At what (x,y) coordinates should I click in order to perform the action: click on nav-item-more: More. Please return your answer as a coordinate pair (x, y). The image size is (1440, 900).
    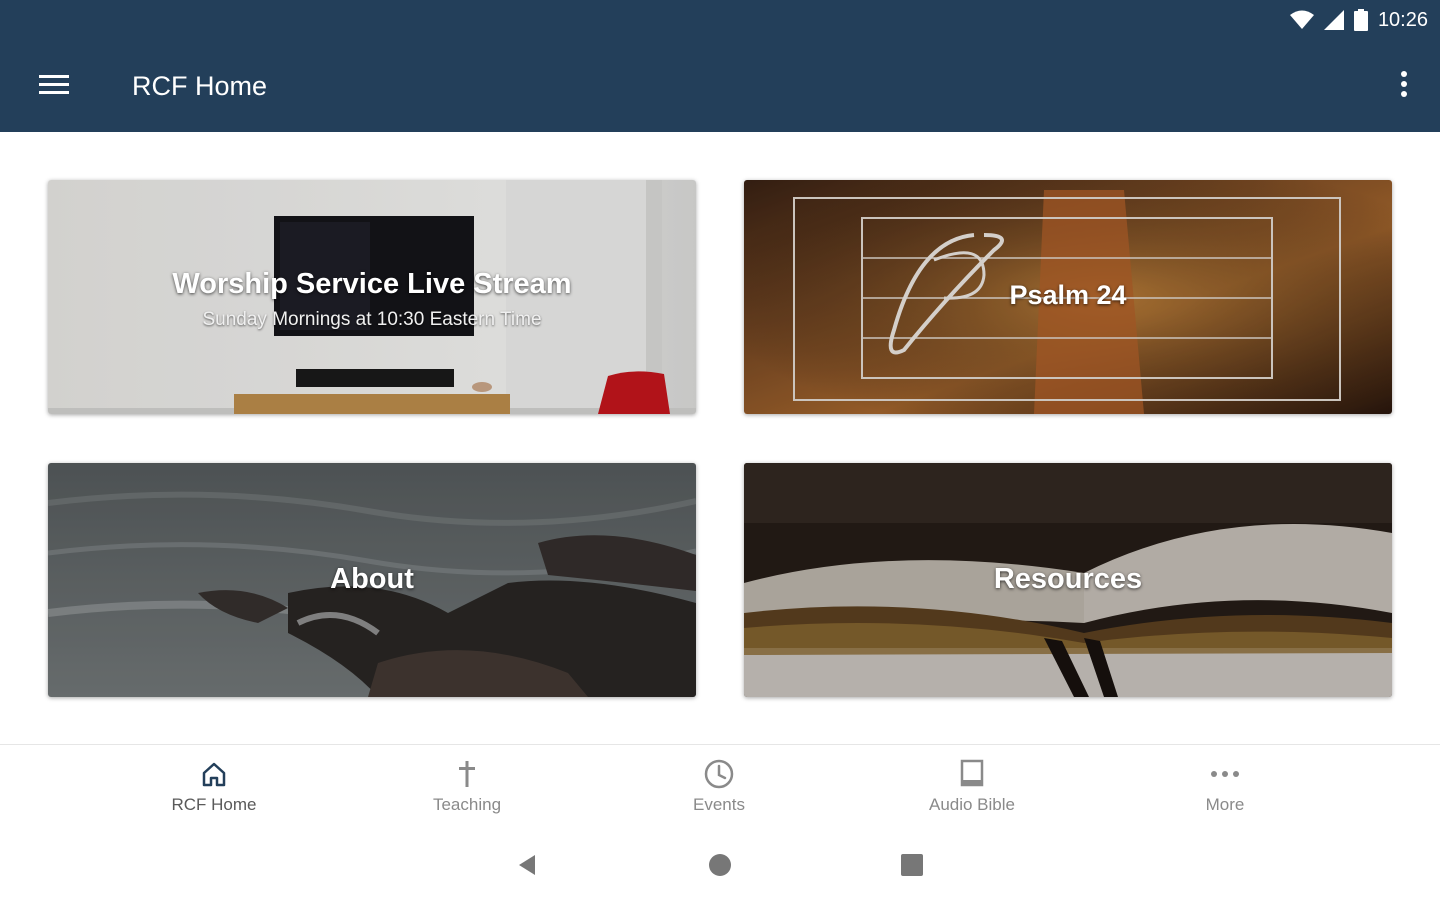
    Looking at the image, I should click on (1225, 790).